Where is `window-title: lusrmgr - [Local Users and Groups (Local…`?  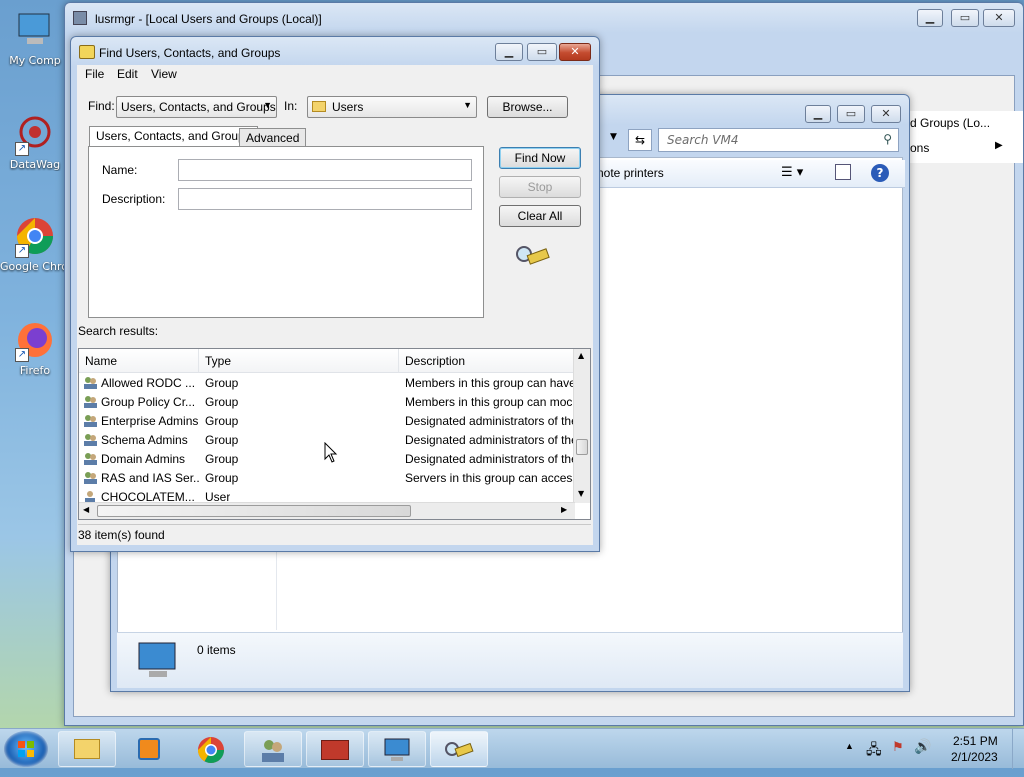 window-title: lusrmgr - [Local Users and Groups (Local… is located at coordinates (208, 19).